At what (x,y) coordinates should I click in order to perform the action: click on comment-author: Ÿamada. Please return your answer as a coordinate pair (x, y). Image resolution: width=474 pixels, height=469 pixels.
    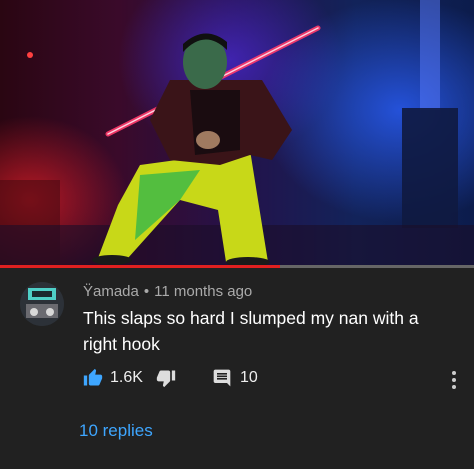
    Looking at the image, I should click on (111, 291).